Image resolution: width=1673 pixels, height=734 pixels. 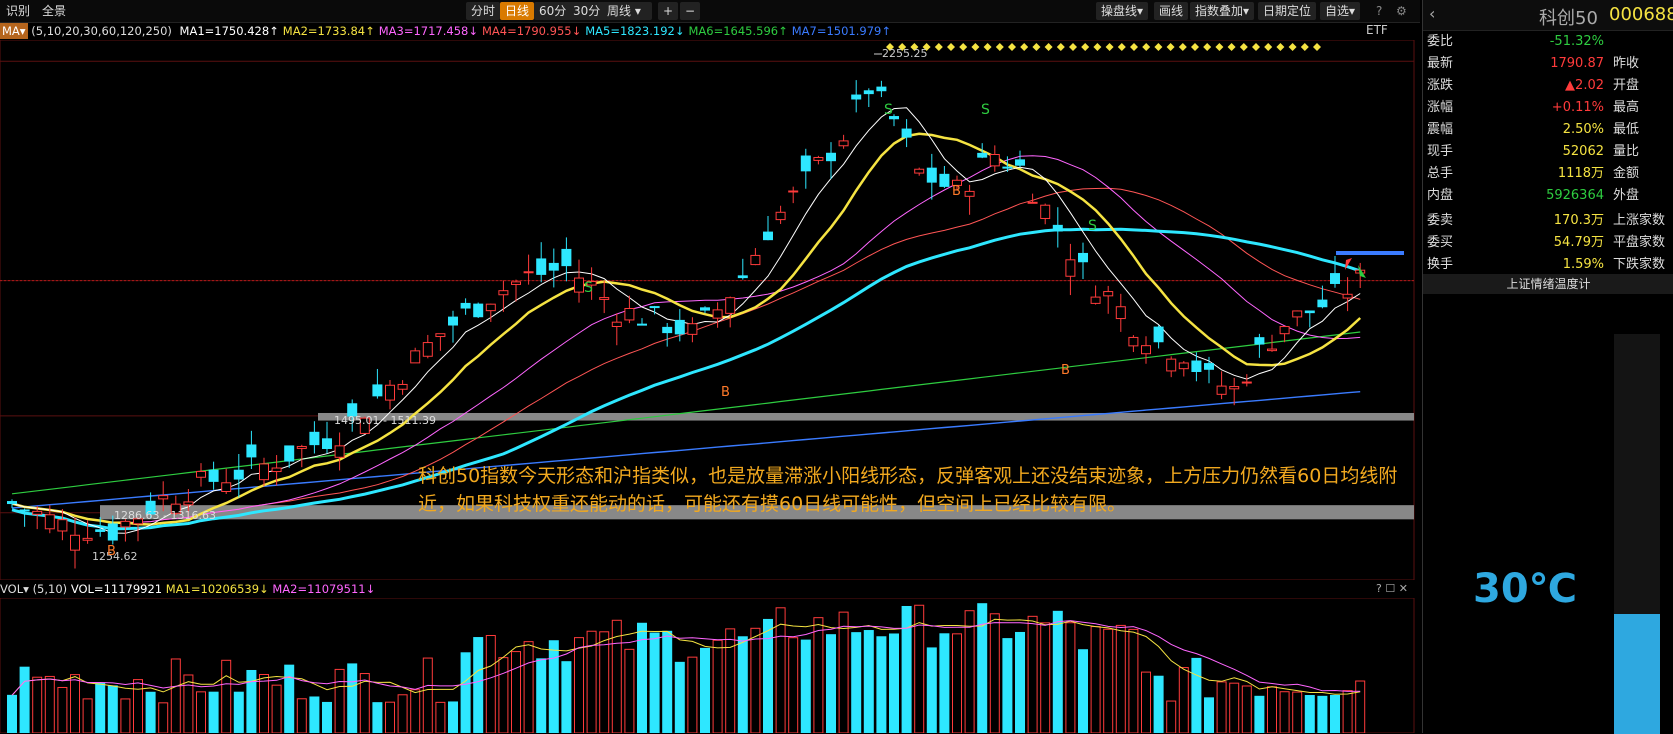 I want to click on ma-value-2: MA2=1733.84↑, so click(x=328, y=31).